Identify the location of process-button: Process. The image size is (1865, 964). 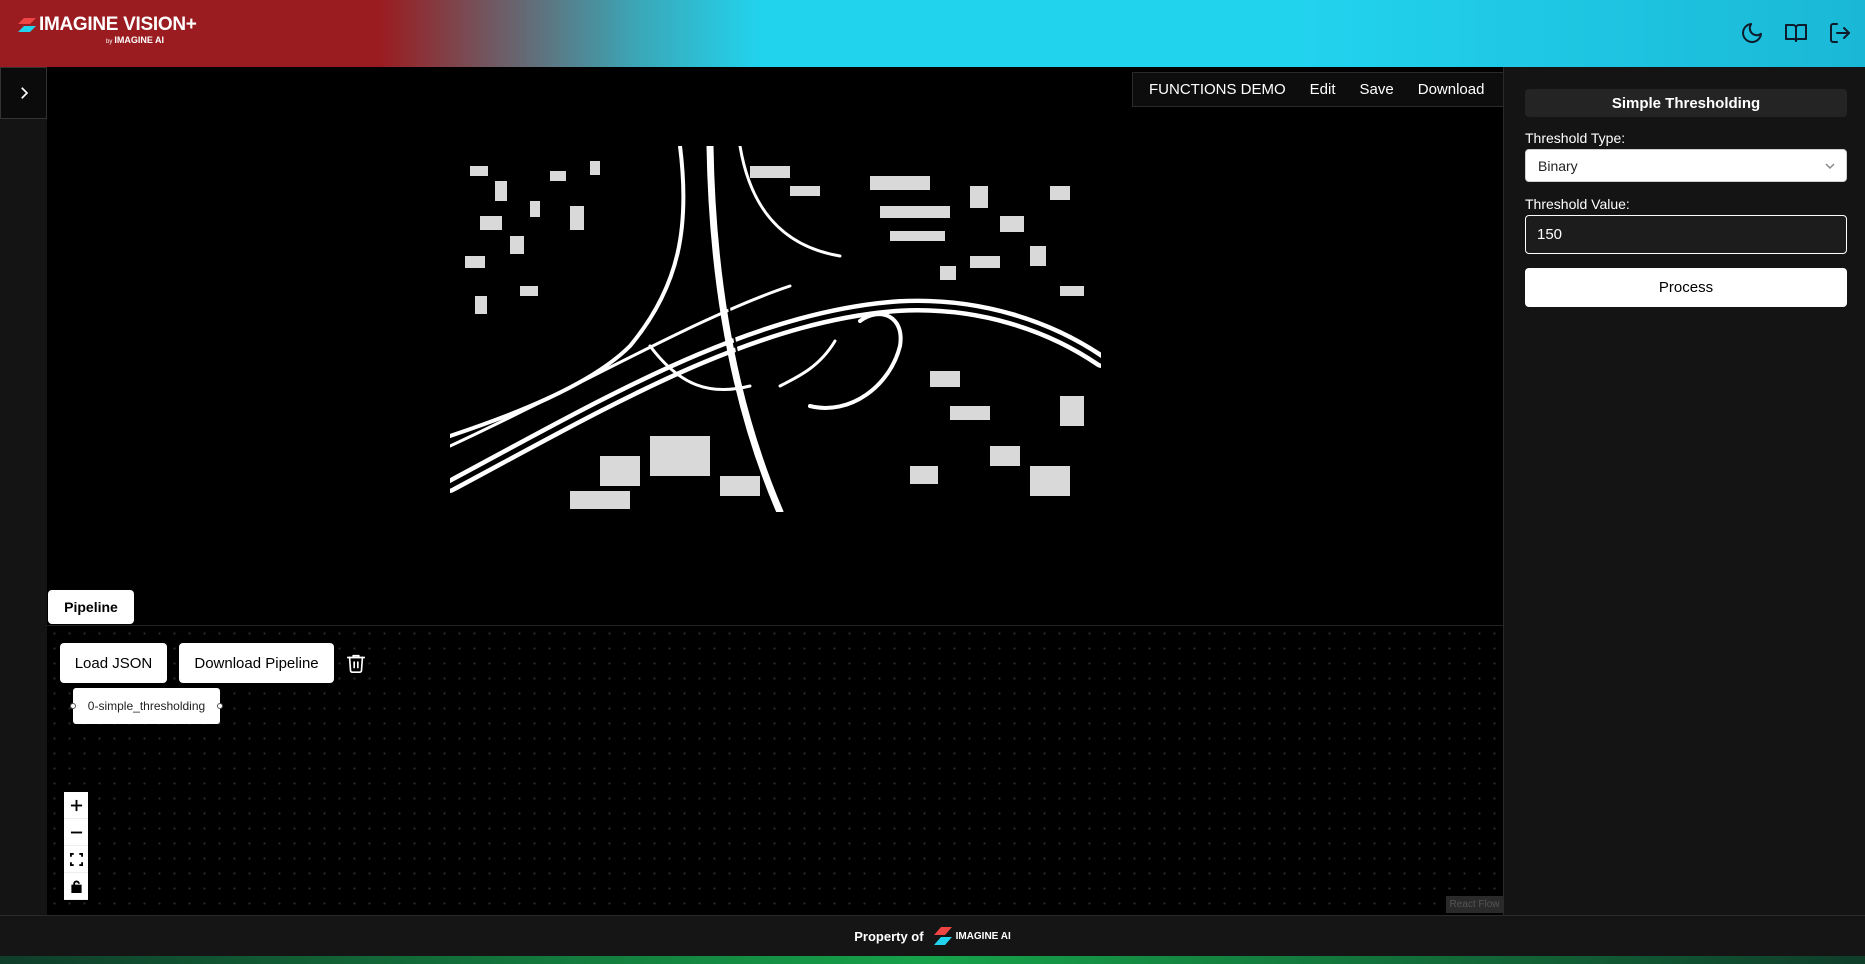
(1686, 287).